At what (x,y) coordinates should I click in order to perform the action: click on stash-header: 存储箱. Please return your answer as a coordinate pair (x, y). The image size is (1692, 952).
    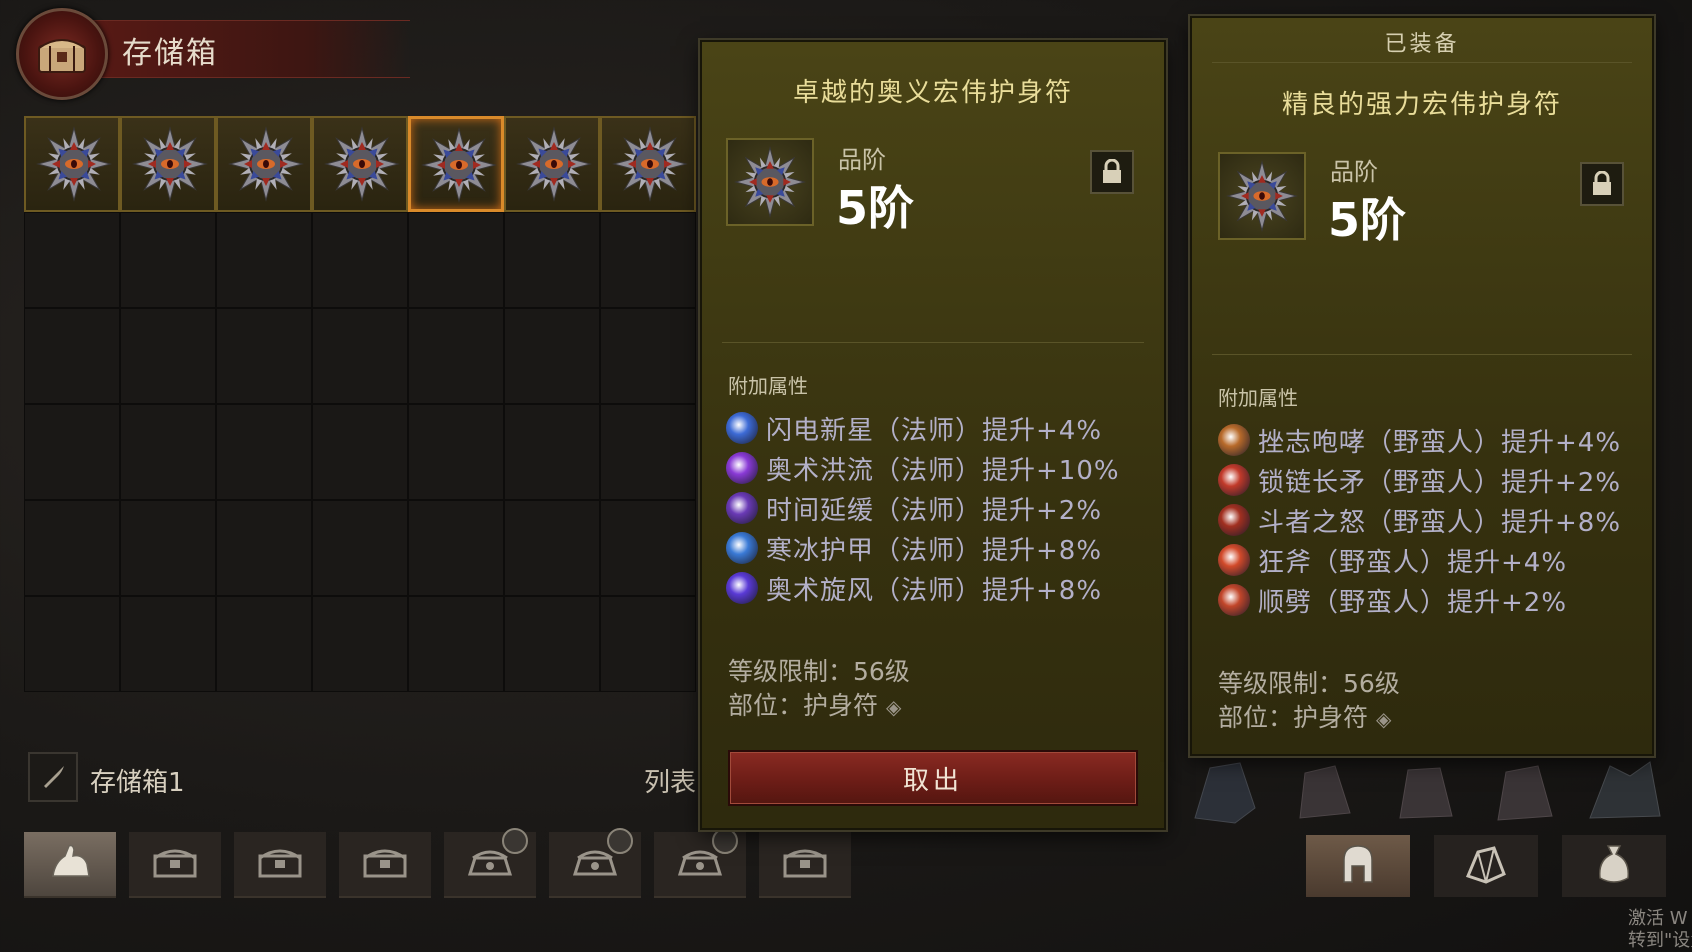
    Looking at the image, I should click on (210, 53).